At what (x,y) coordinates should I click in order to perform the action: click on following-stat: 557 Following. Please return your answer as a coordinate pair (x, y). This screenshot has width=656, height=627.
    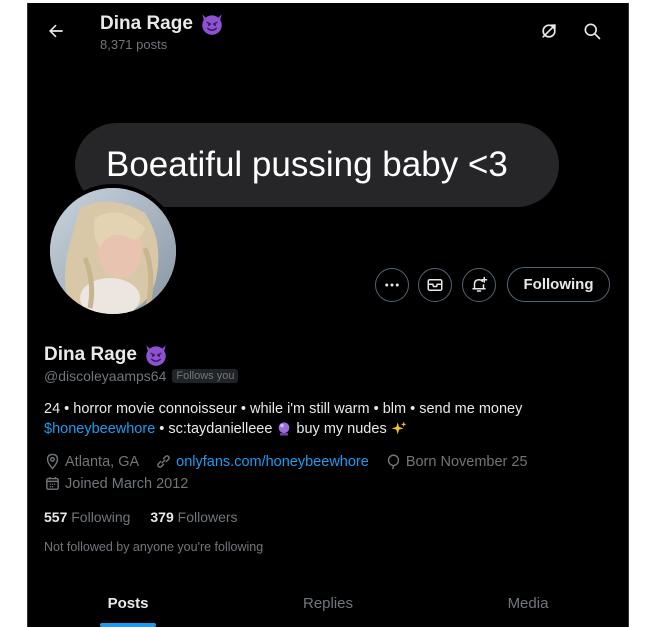
    Looking at the image, I should click on (87, 517).